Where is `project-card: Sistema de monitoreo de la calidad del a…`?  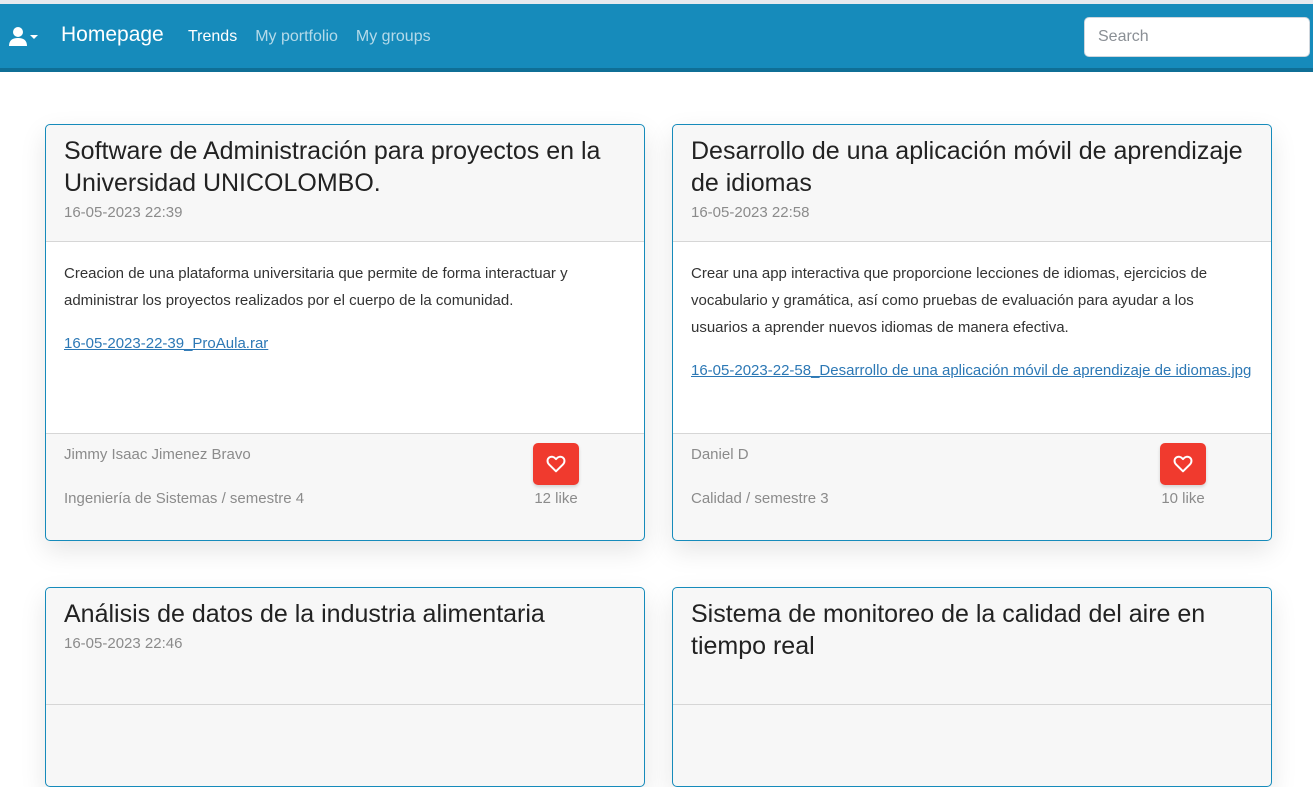 project-card: Sistema de monitoreo de la calidad del a… is located at coordinates (972, 687).